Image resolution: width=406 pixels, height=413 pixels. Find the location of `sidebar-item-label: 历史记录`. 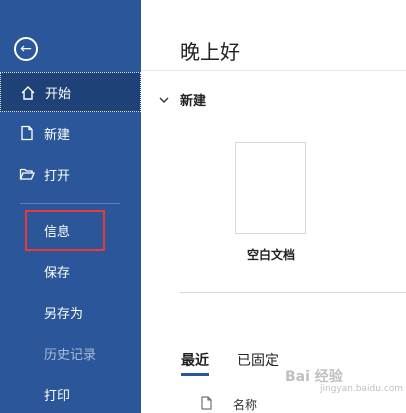

sidebar-item-label: 历史记录 is located at coordinates (70, 355).